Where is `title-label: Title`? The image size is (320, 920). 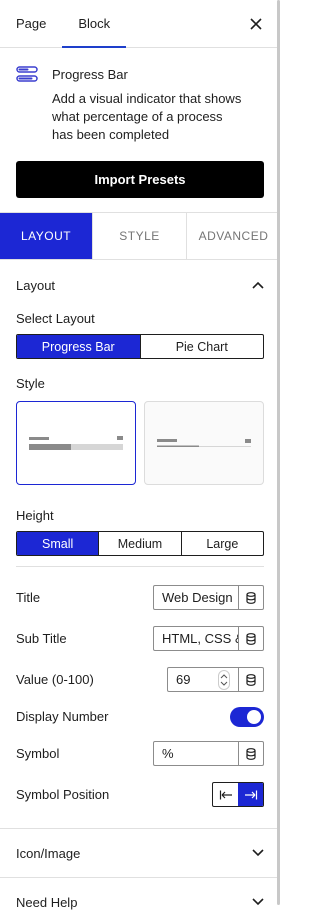 title-label: Title is located at coordinates (28, 597).